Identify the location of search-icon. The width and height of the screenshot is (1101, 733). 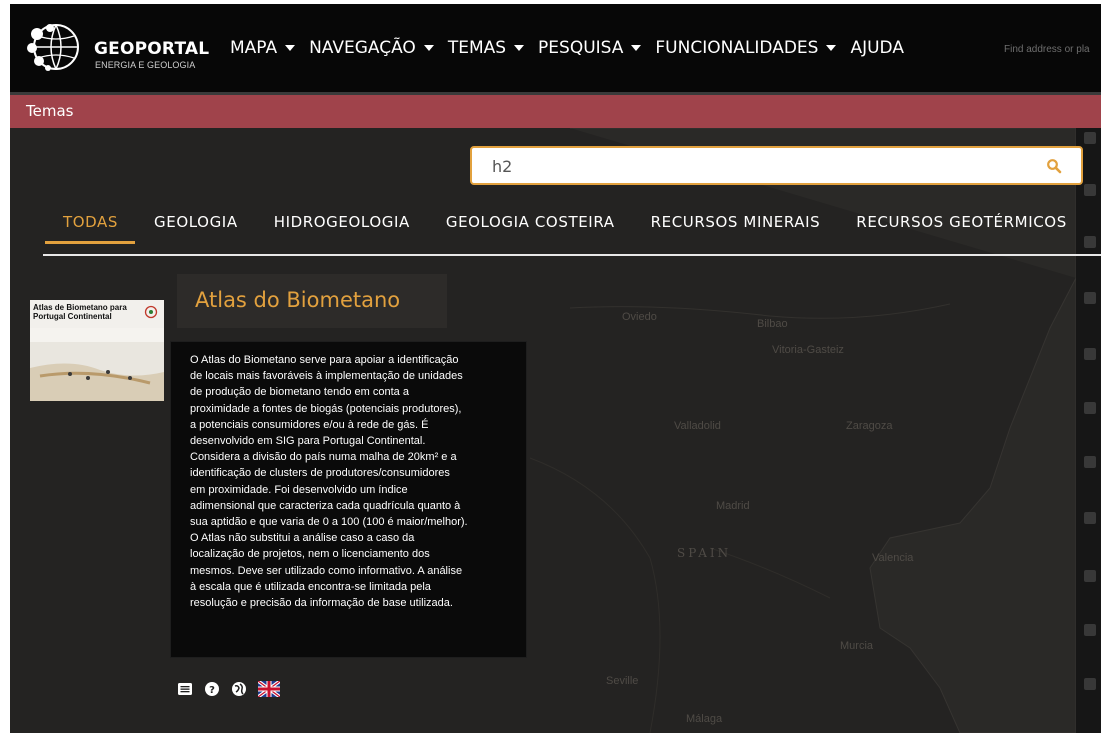
(1054, 166).